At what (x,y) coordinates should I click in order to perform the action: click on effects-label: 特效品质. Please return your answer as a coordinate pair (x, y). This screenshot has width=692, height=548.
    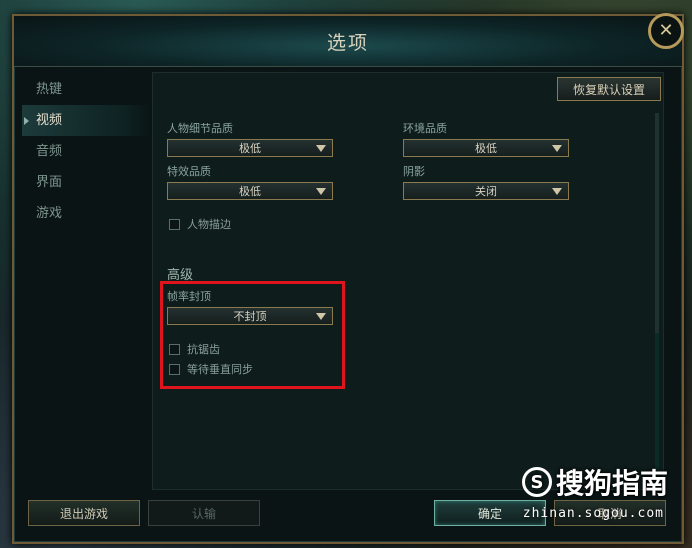
    Looking at the image, I should click on (189, 171).